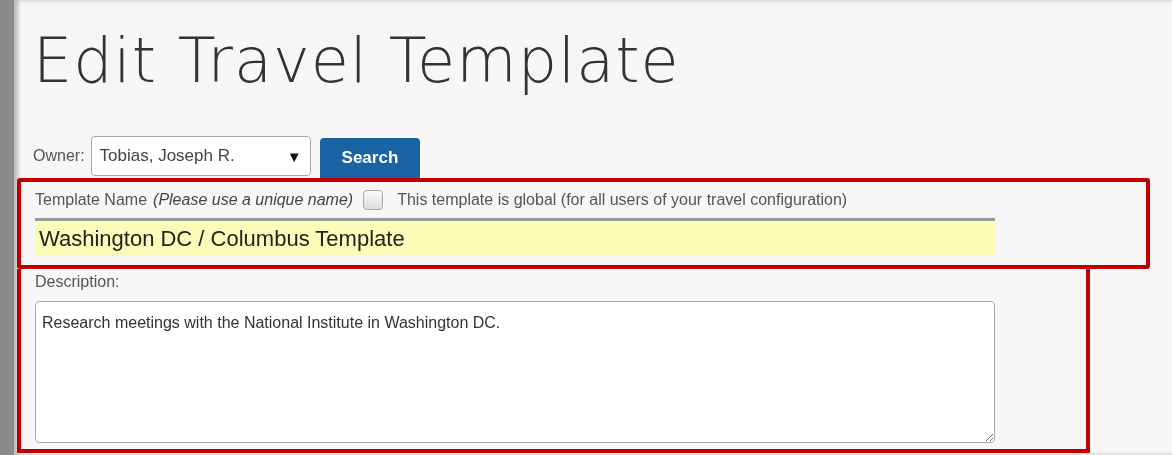 Image resolution: width=1172 pixels, height=455 pixels. What do you see at coordinates (59, 156) in the screenshot?
I see `owner-label: Owner:` at bounding box center [59, 156].